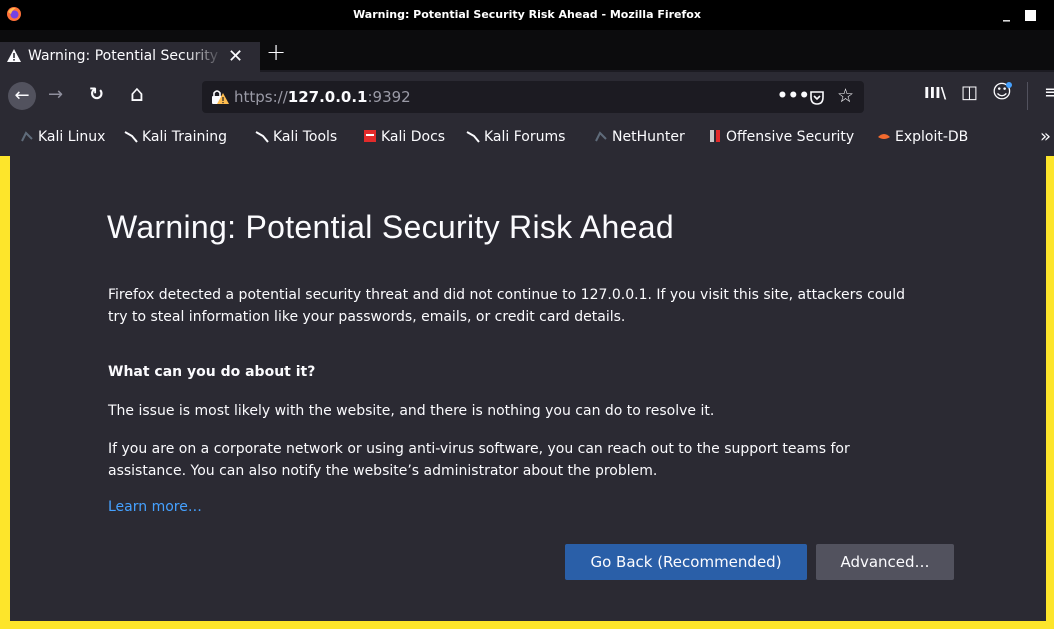 The width and height of the screenshot is (1054, 629). I want to click on bookmarks-overflow-chevron-icon: », so click(1045, 136).